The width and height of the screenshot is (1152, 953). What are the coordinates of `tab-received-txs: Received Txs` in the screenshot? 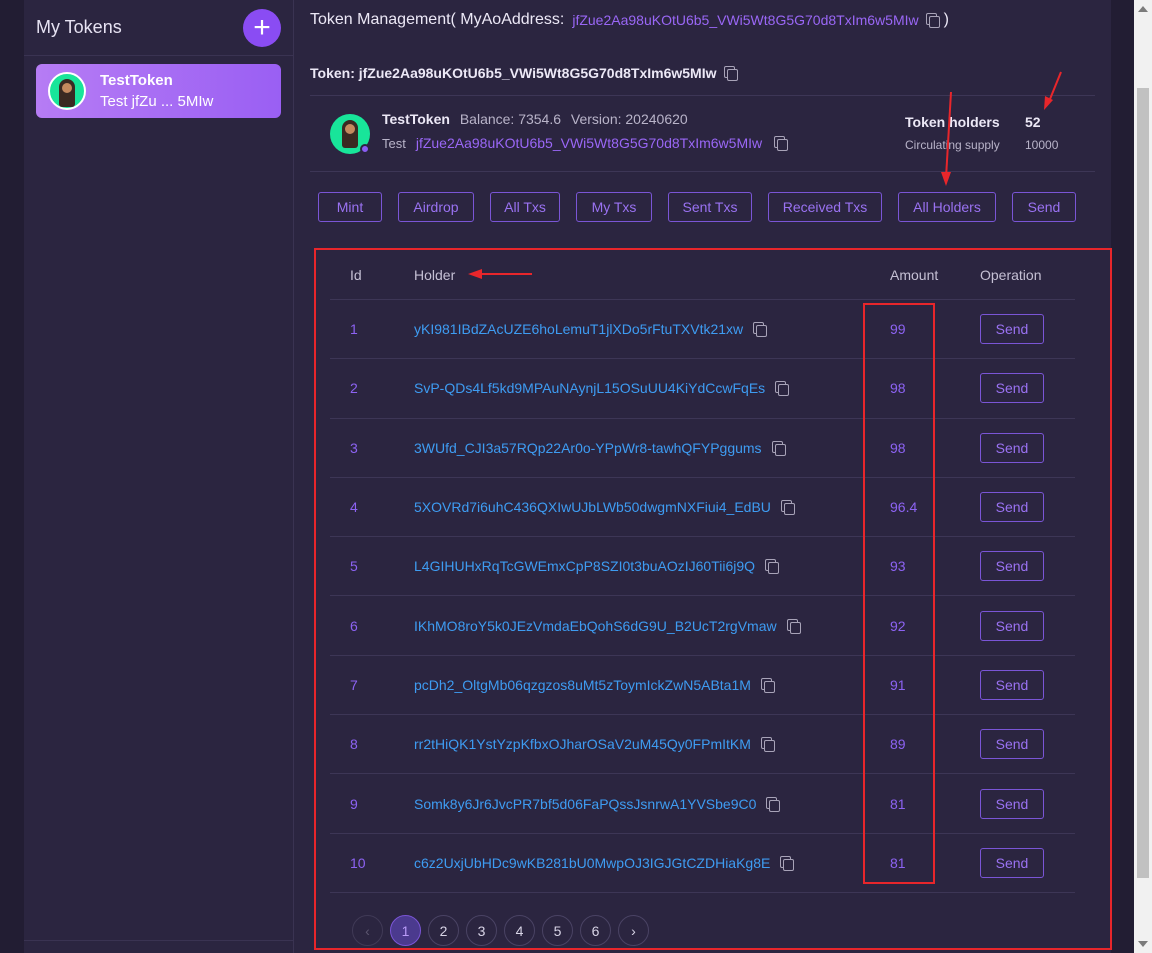 It's located at (825, 207).